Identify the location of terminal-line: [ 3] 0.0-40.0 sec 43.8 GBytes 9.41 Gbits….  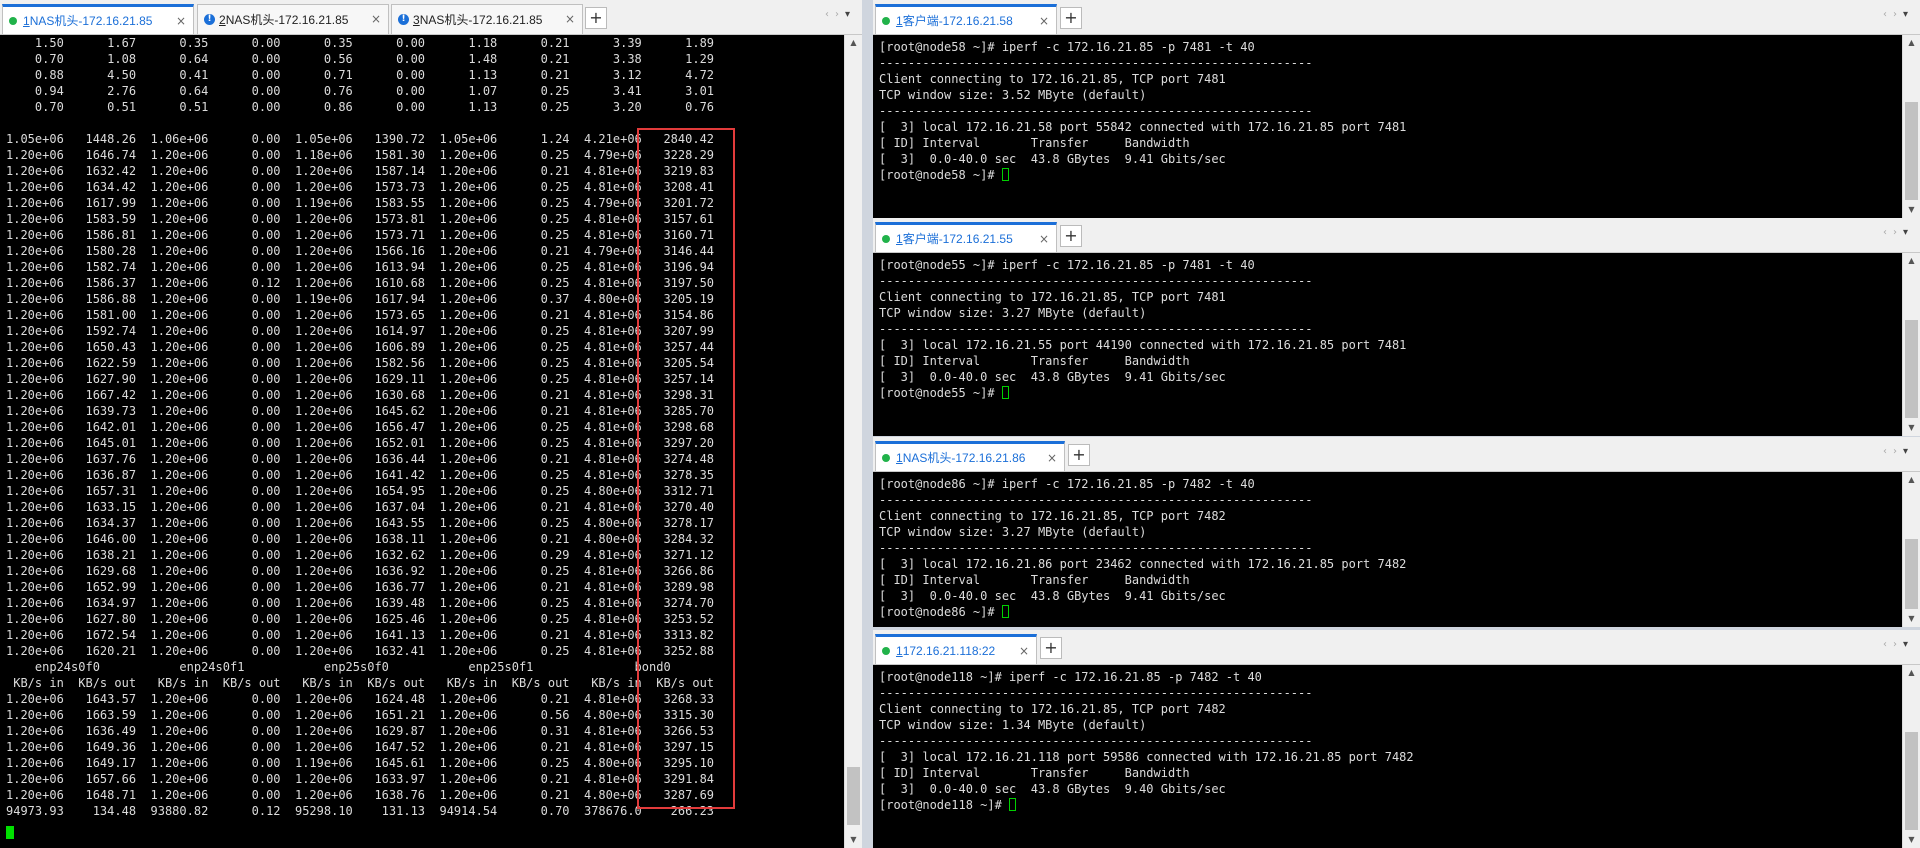
(1391, 377).